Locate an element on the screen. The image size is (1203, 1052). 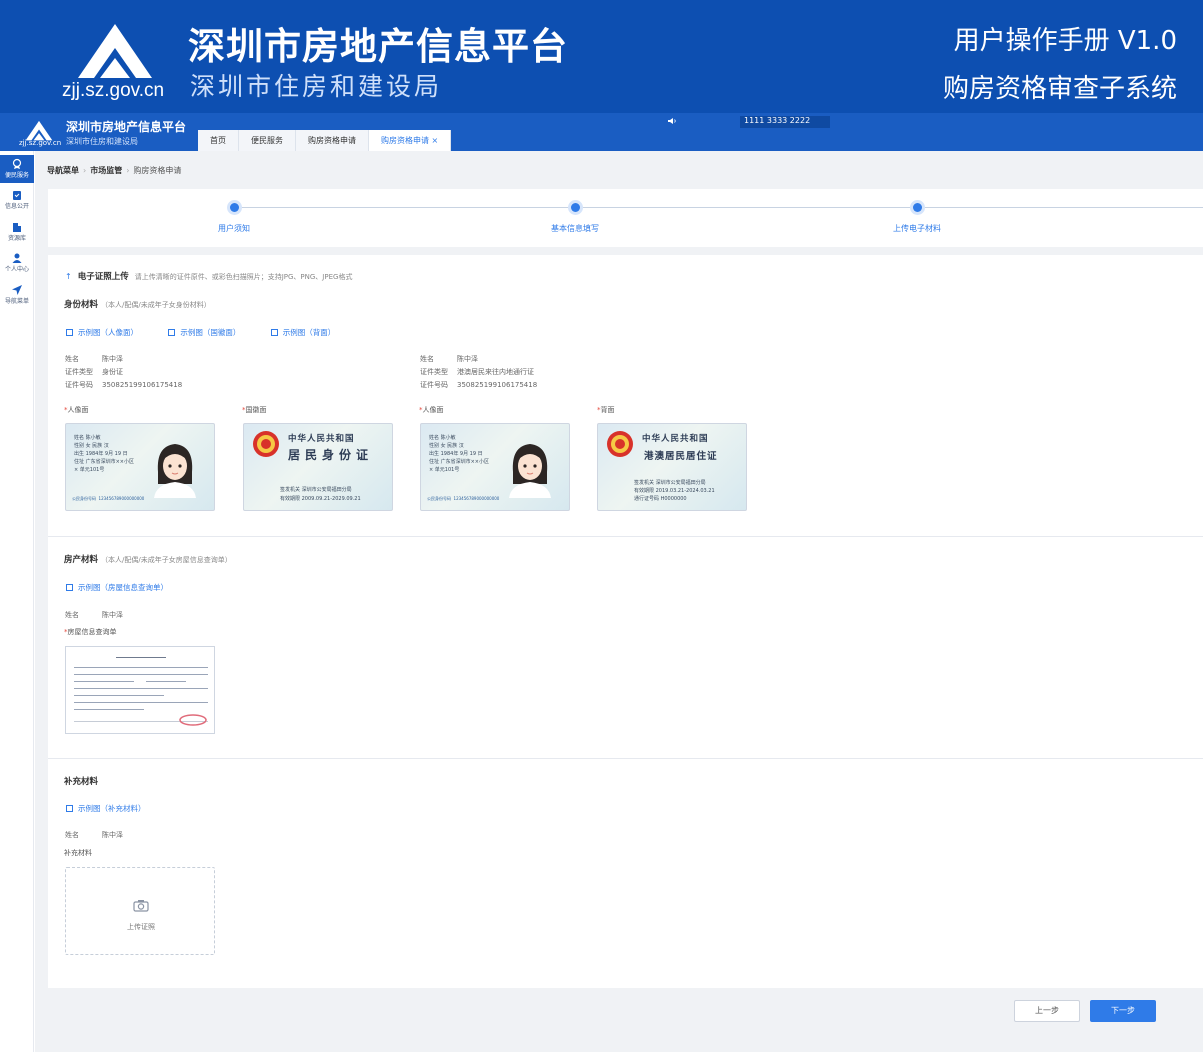
banner-subtitle: 深圳市住房和建设局 is located at coordinates (316, 86).